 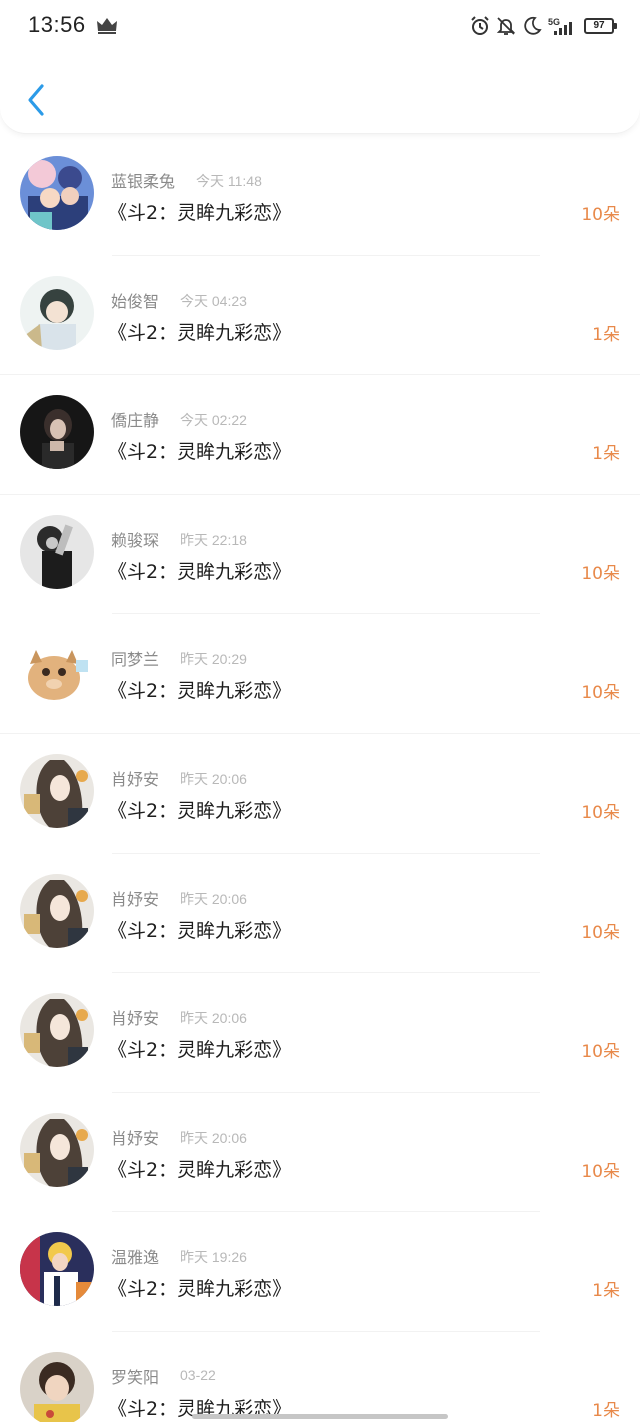 What do you see at coordinates (213, 300) in the screenshot?
I see `send-time: 今天 04:23` at bounding box center [213, 300].